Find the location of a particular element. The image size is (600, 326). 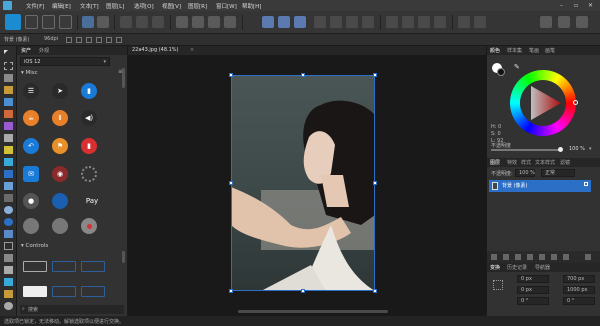

clone-tool-icon is located at coordinates (8, 186).